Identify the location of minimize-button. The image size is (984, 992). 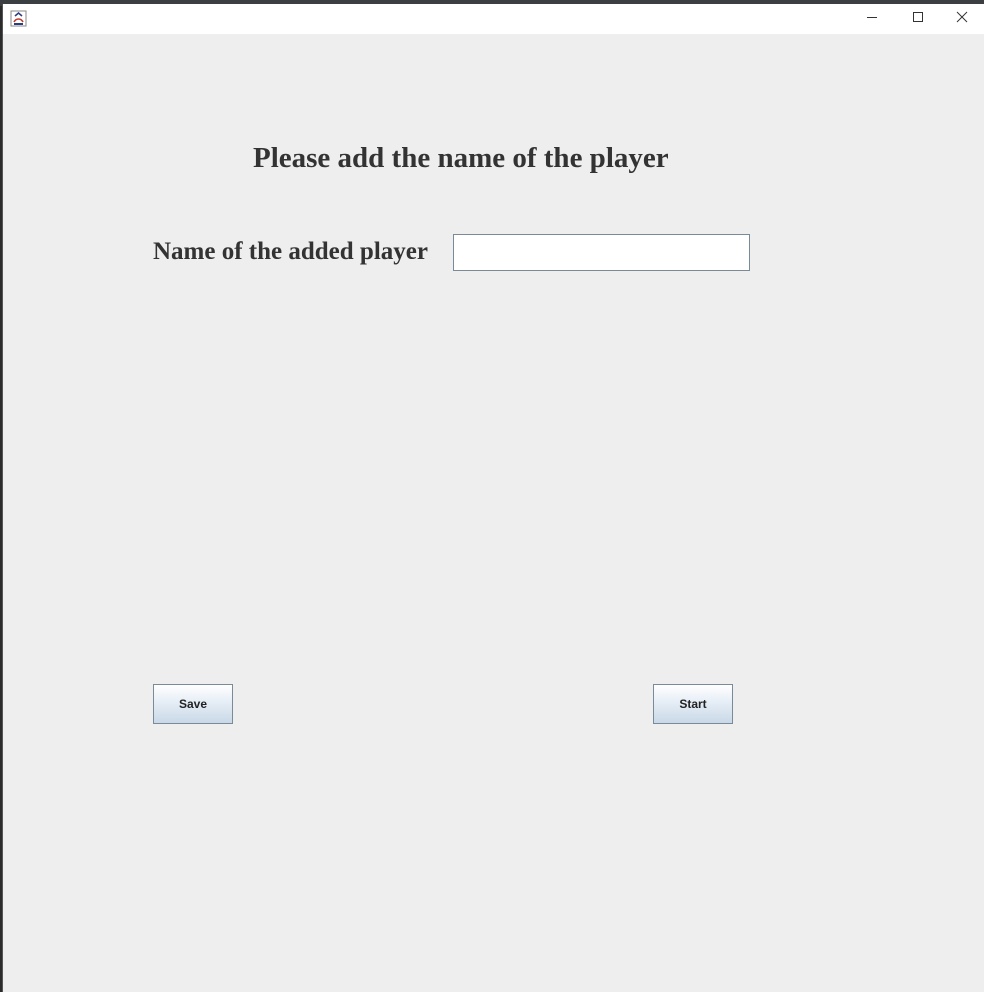
(872, 19).